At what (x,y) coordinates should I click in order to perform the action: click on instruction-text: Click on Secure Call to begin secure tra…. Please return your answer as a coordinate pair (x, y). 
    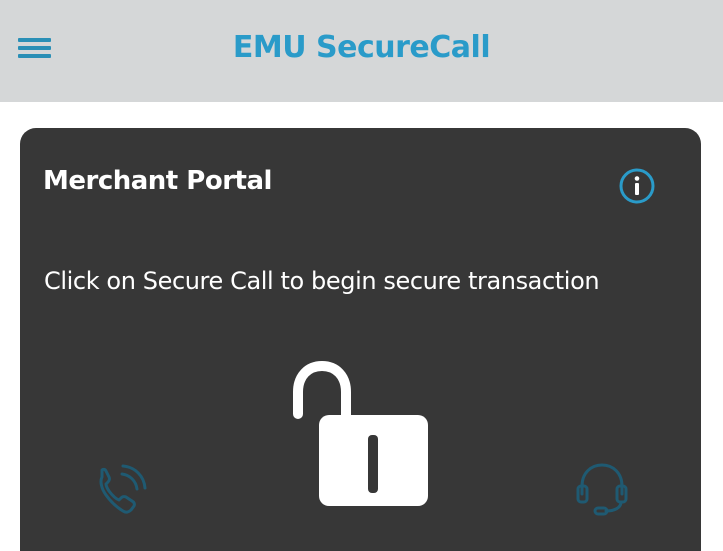
    Looking at the image, I should click on (322, 281).